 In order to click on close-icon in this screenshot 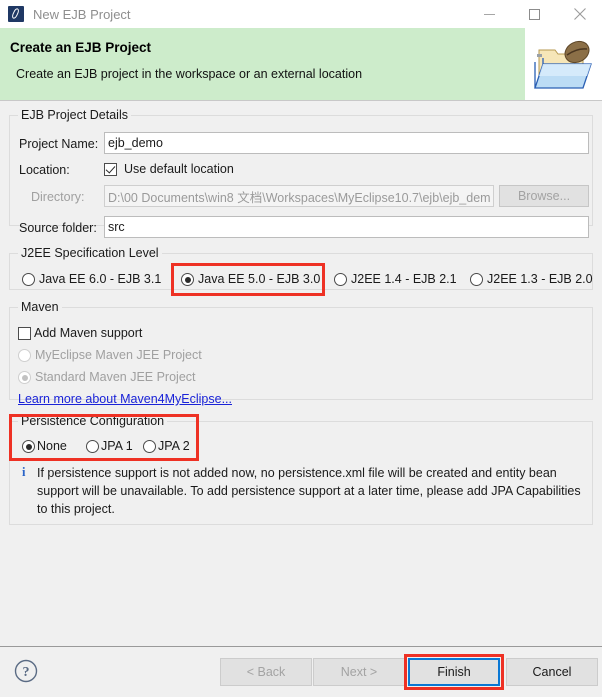, I will do `click(579, 14)`.